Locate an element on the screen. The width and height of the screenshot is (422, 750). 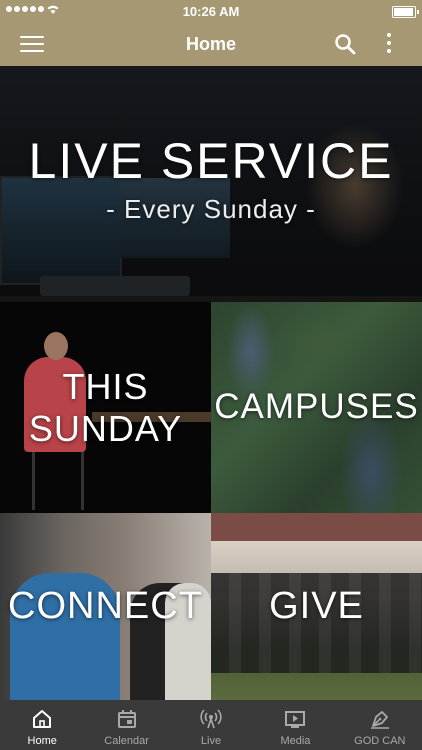
this-sunday-tile: THIS SUNDAY is located at coordinates (105, 407).